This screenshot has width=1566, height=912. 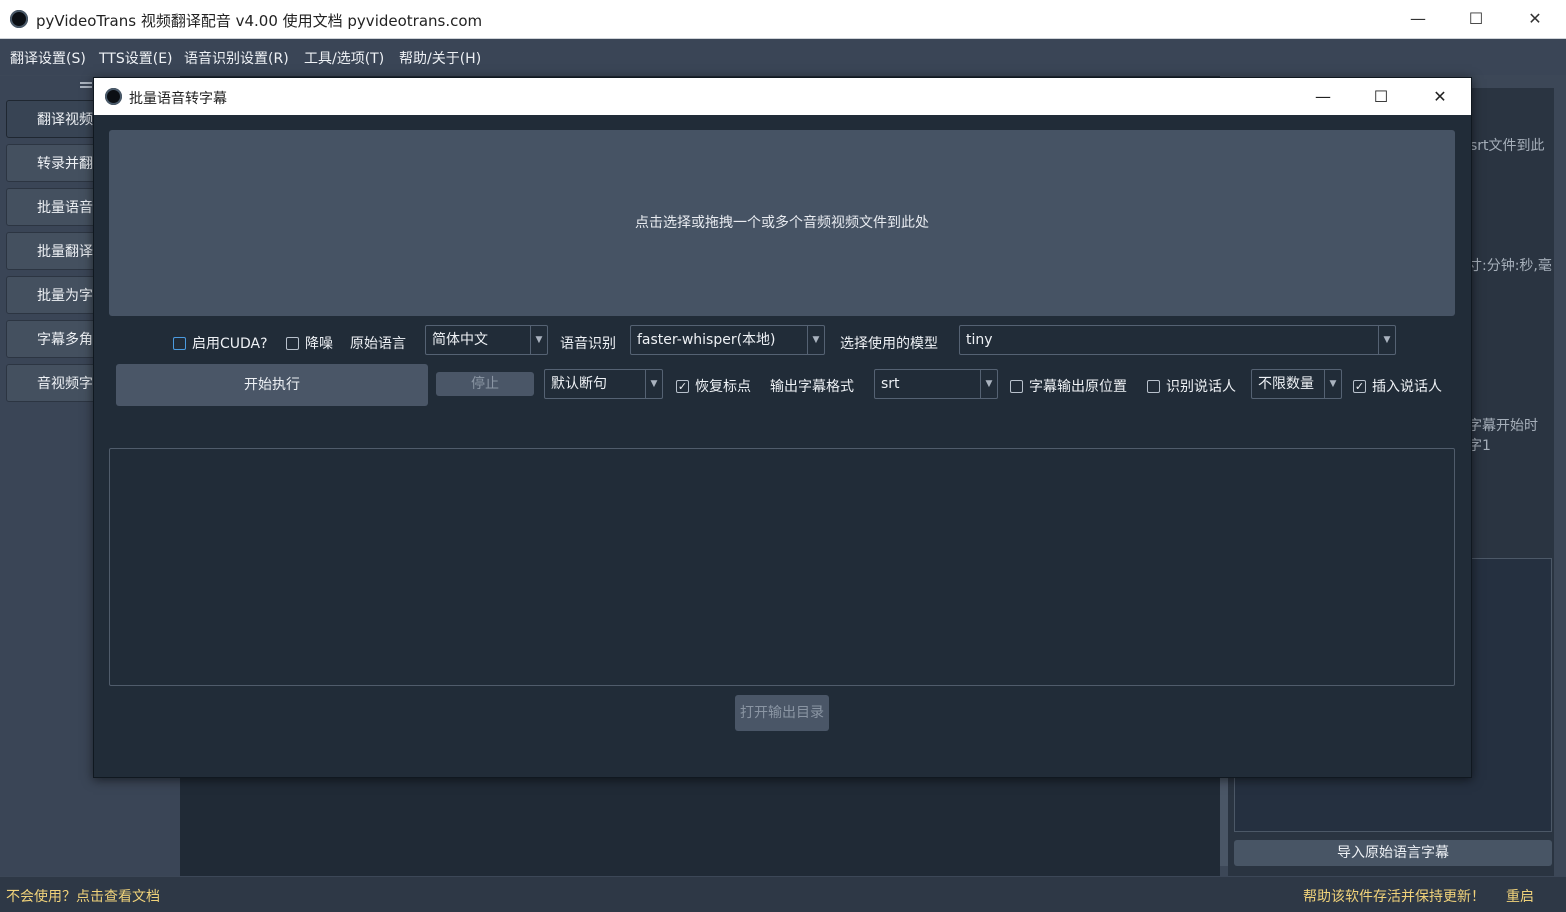 What do you see at coordinates (83, 896) in the screenshot?
I see `docs-link: 不会使用？点击查看文档` at bounding box center [83, 896].